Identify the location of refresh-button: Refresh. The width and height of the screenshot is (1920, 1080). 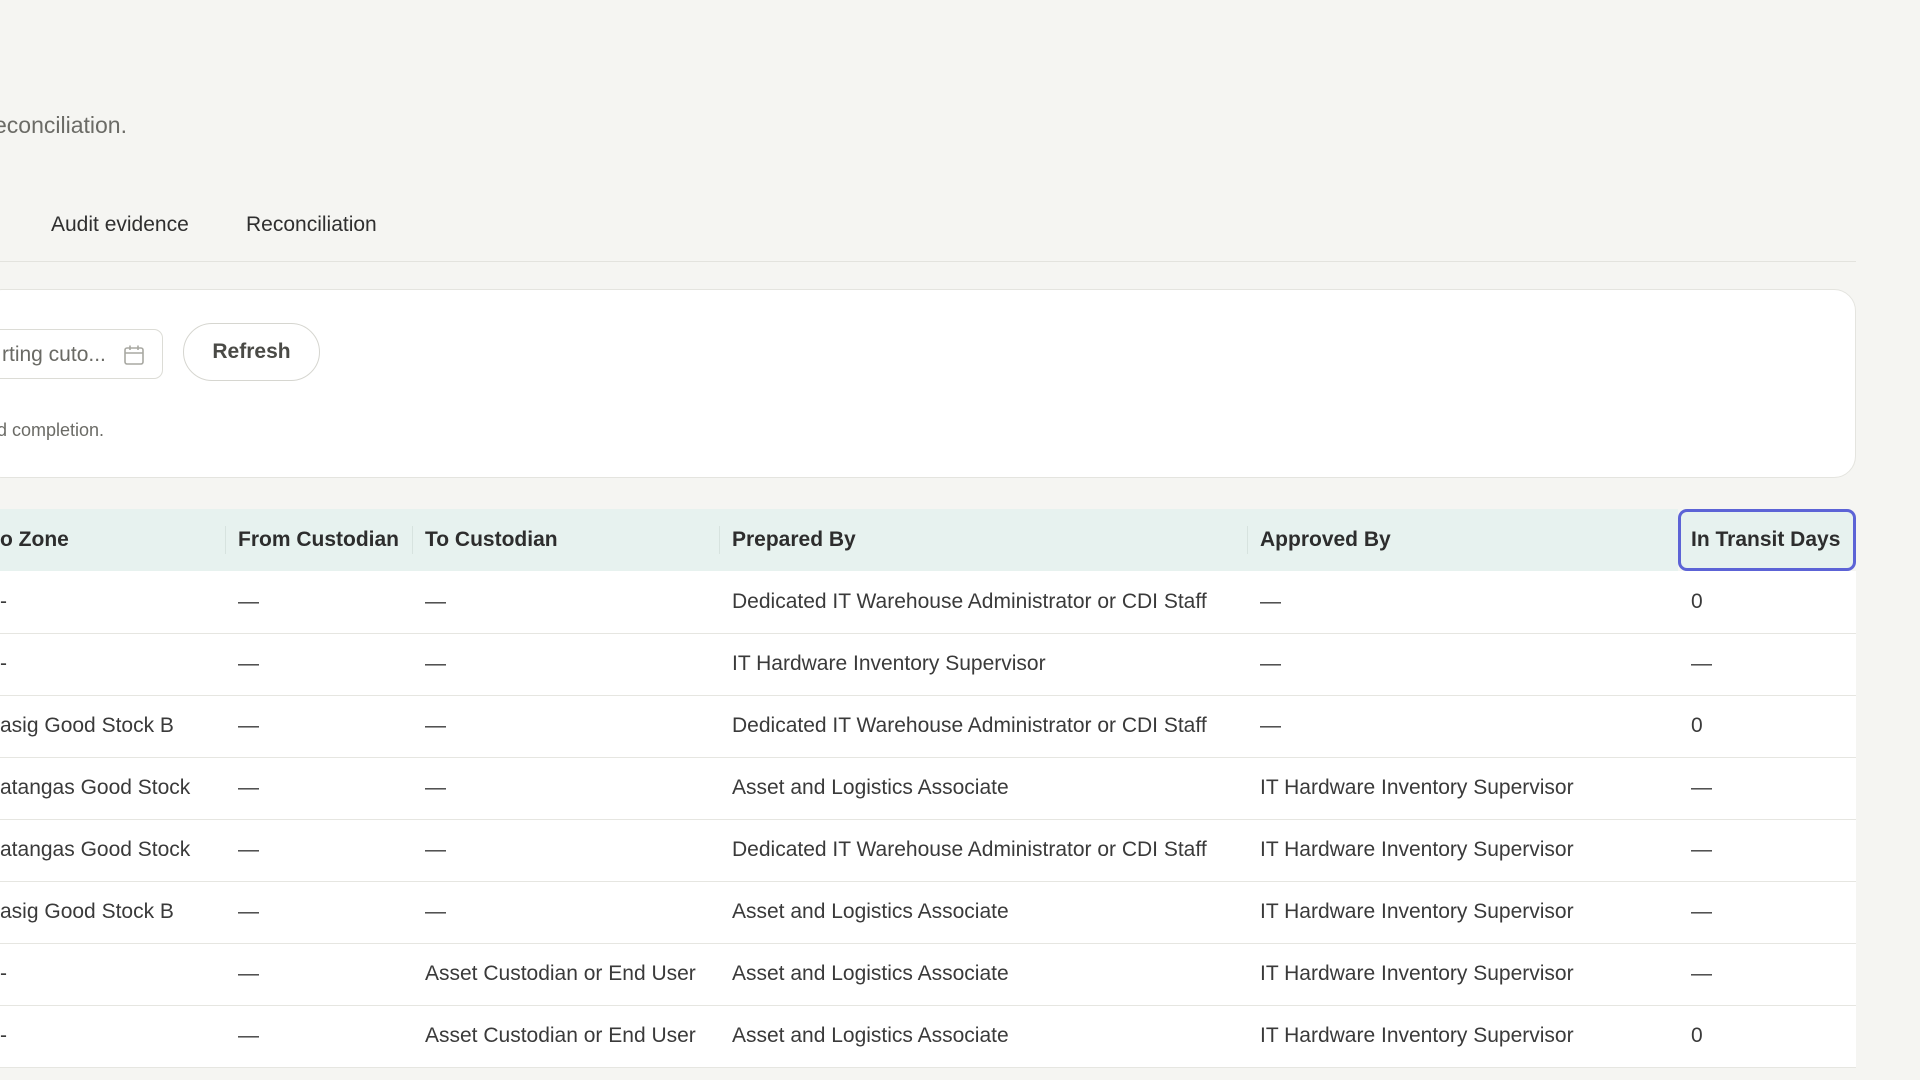
(251, 352).